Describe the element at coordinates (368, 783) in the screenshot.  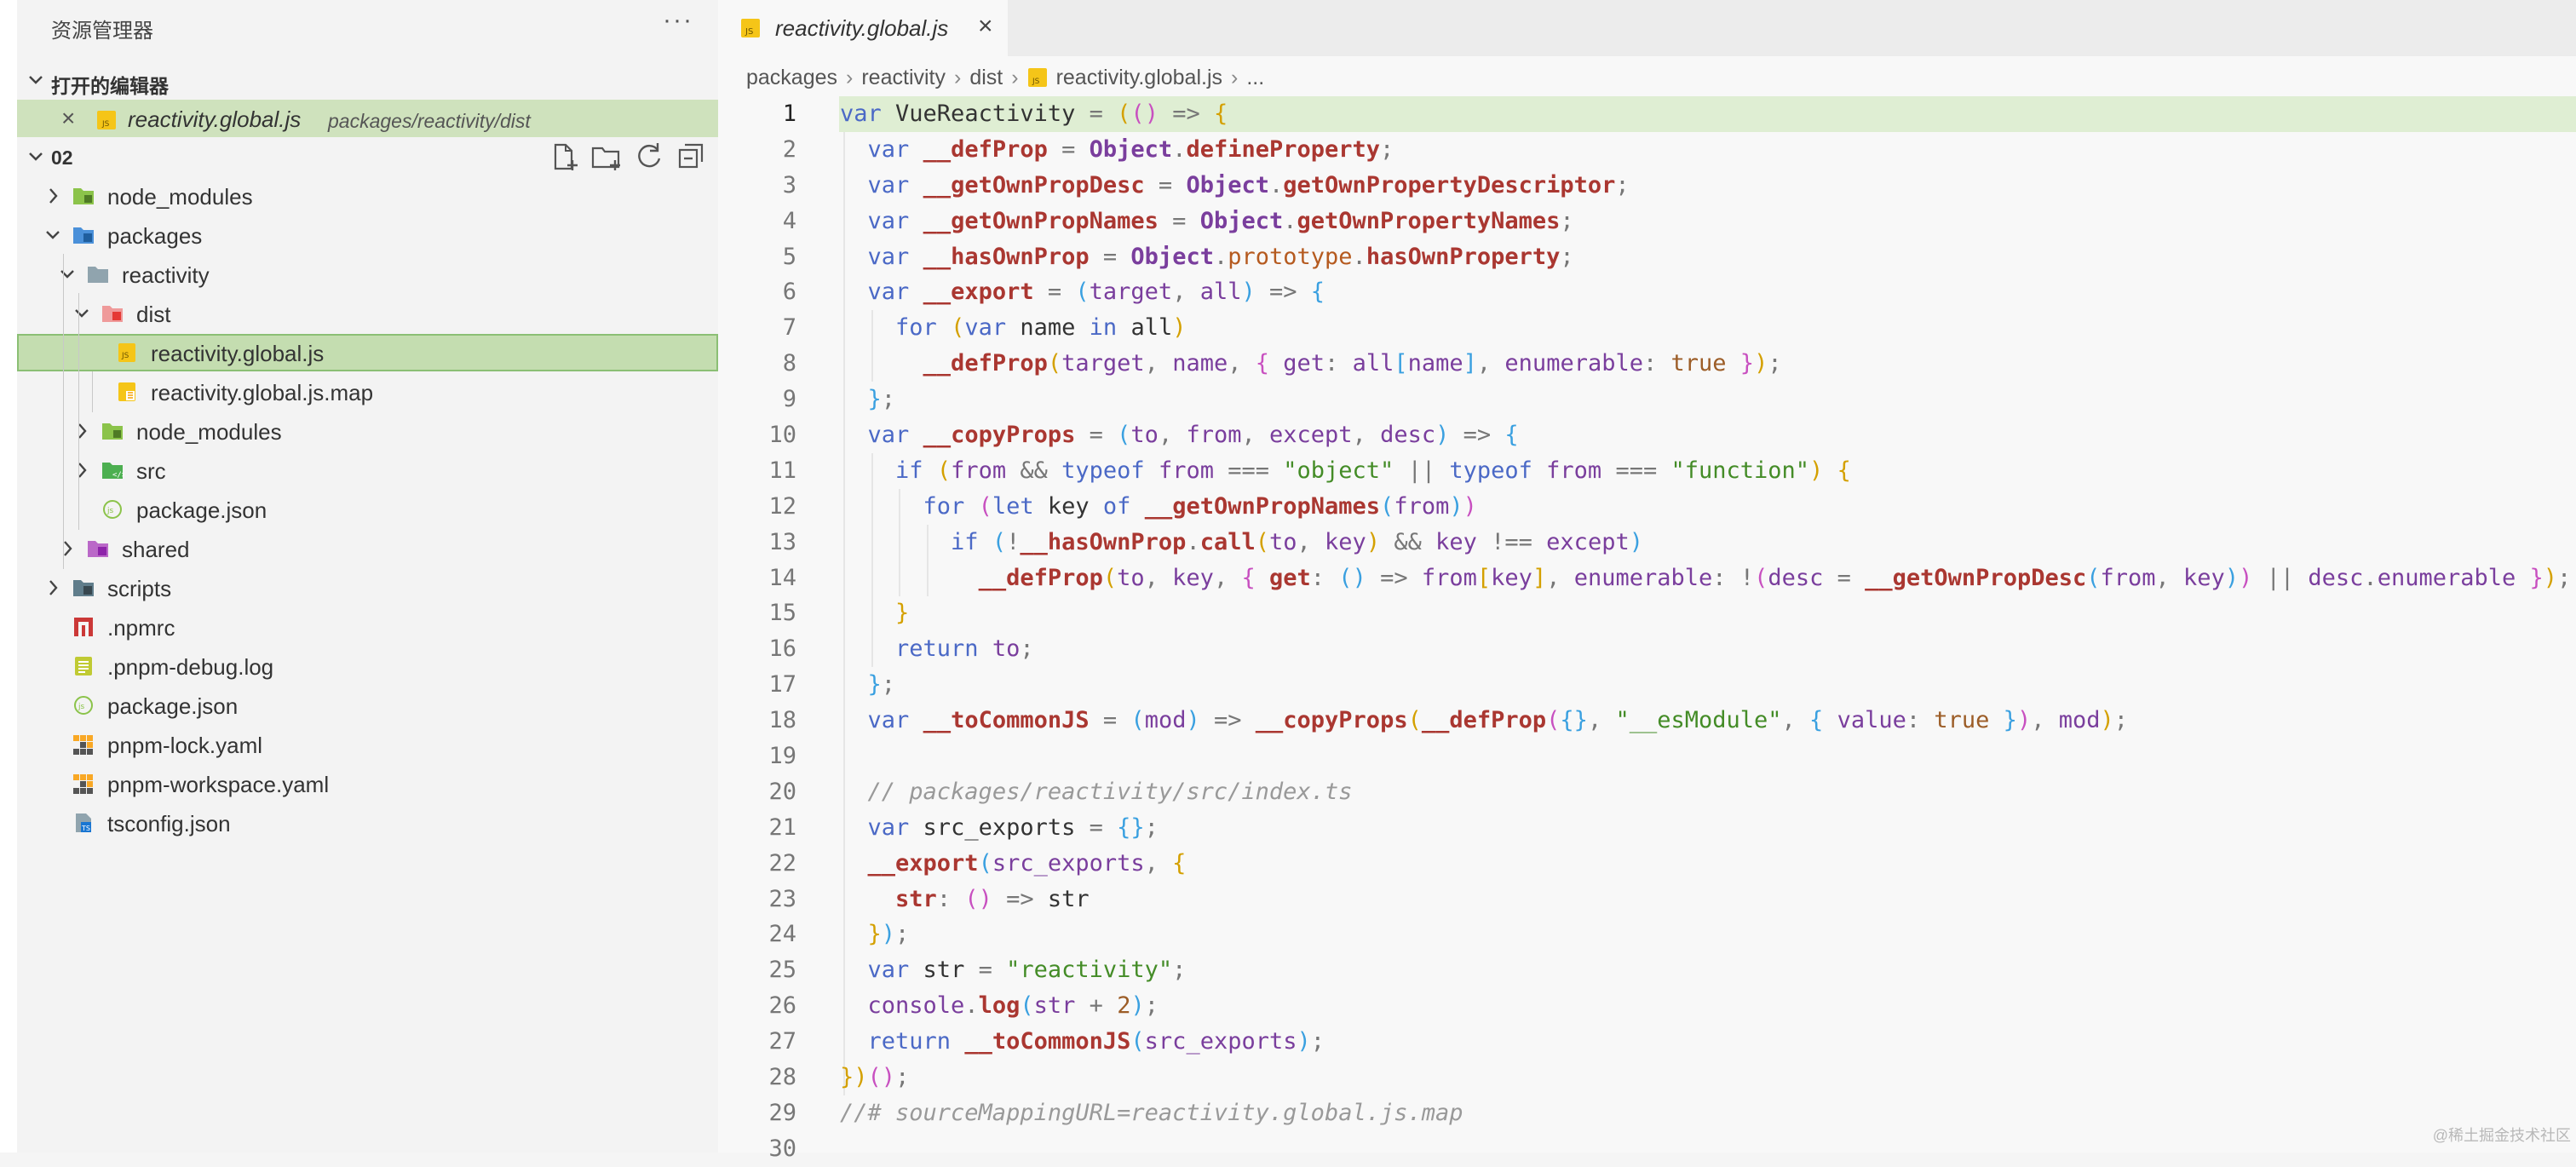
I see `tree-item: pnpm-workspace.yaml` at that location.